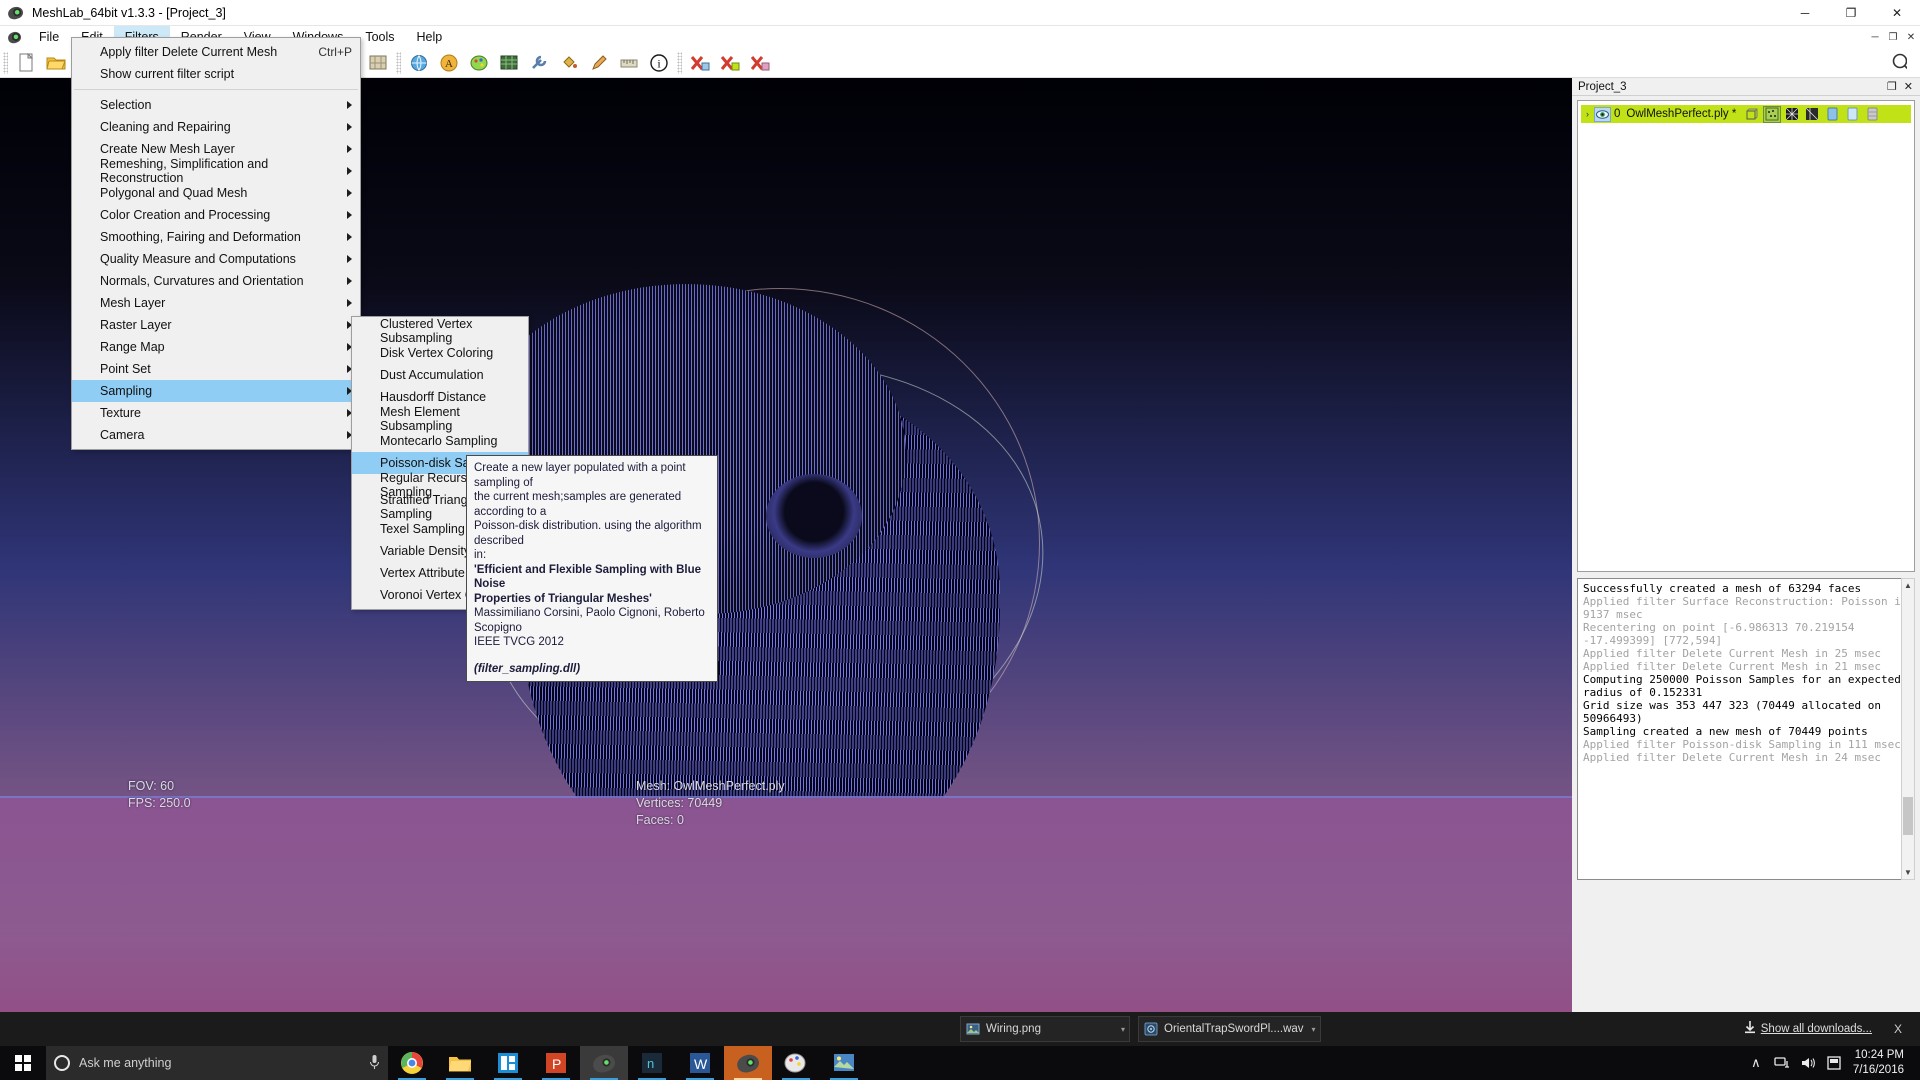 The width and height of the screenshot is (1920, 1080). What do you see at coordinates (1911, 37) in the screenshot?
I see `mdi-close-button: ✕` at bounding box center [1911, 37].